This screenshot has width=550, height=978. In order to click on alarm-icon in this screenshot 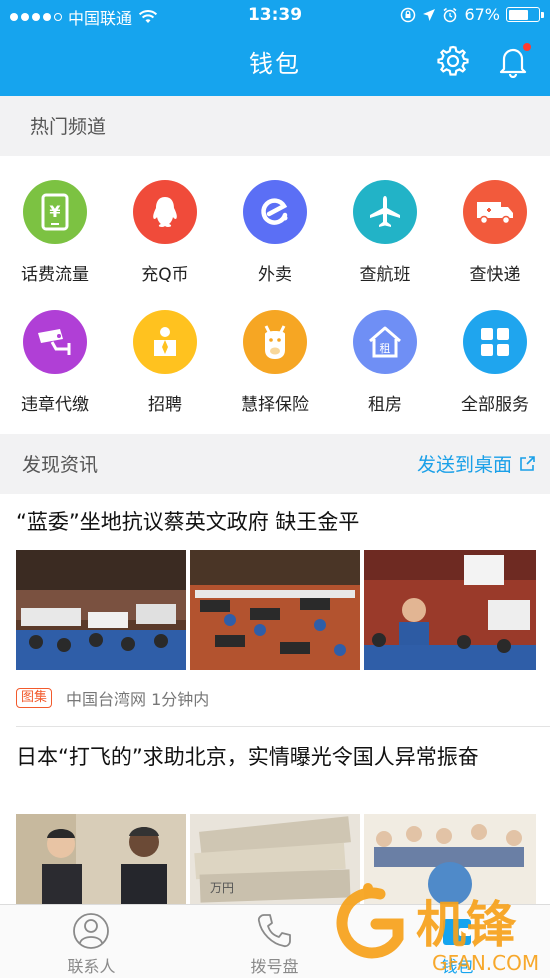, I will do `click(450, 14)`.